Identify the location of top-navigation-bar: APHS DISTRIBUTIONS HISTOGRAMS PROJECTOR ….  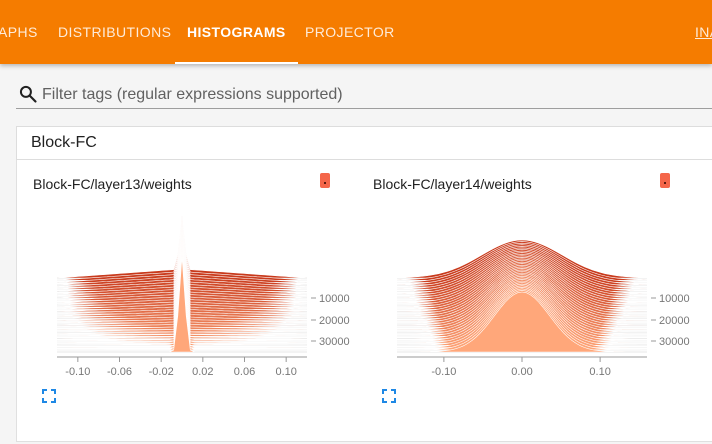
(356, 32).